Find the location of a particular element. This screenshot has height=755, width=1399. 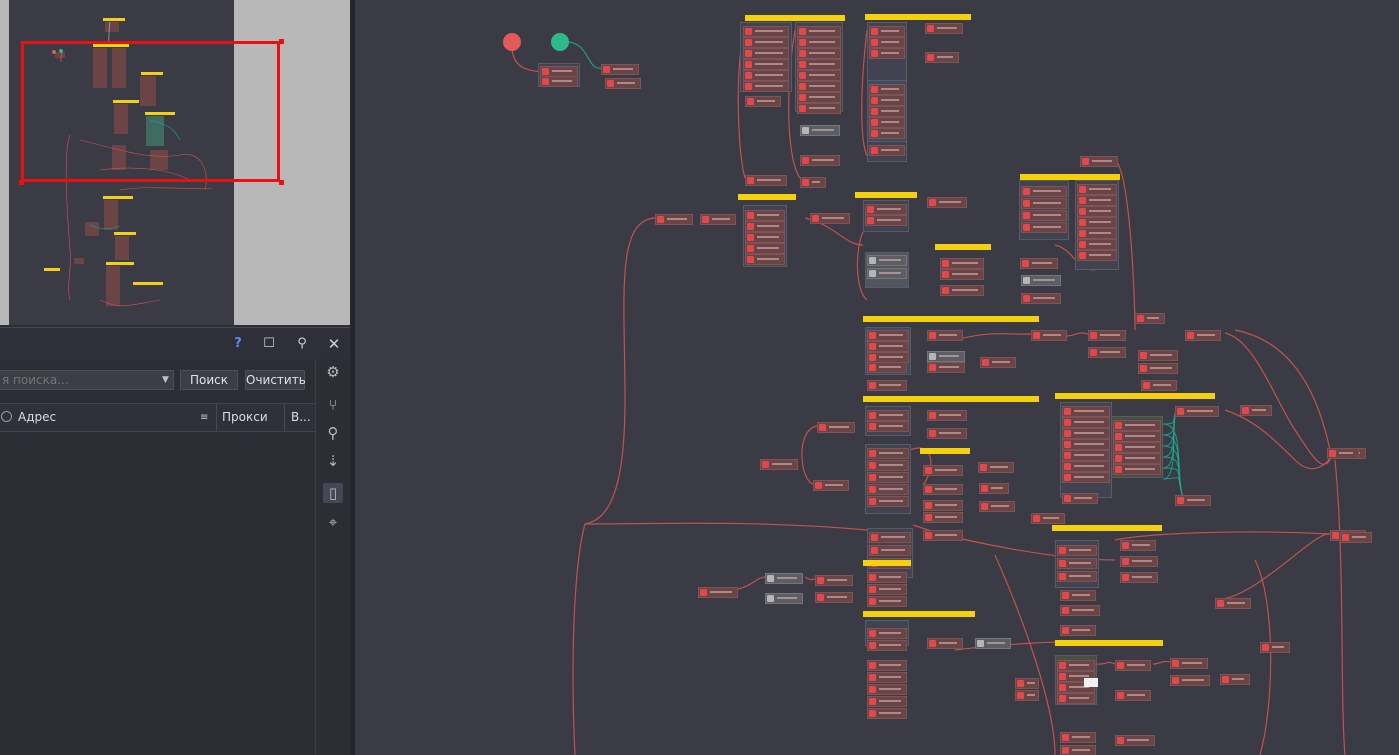

column-address: Адрес is located at coordinates (37, 417).